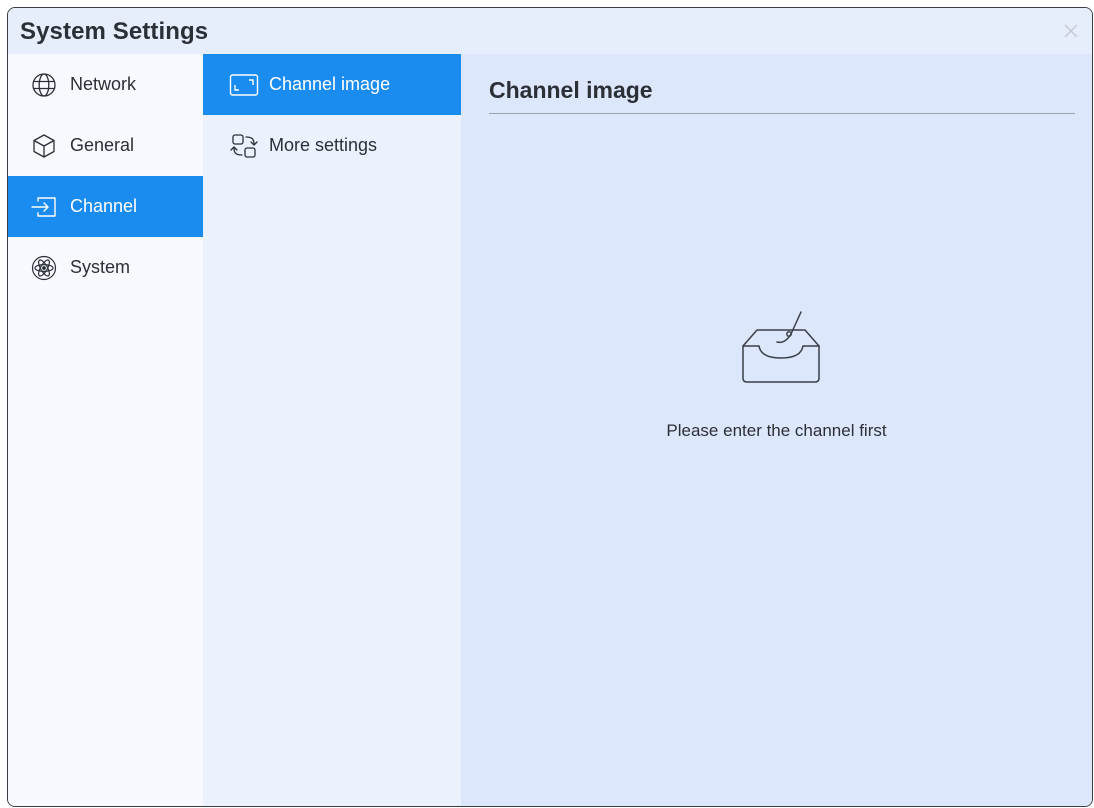 The image size is (1094, 808). Describe the element at coordinates (782, 113) in the screenshot. I see `title-divider` at that location.